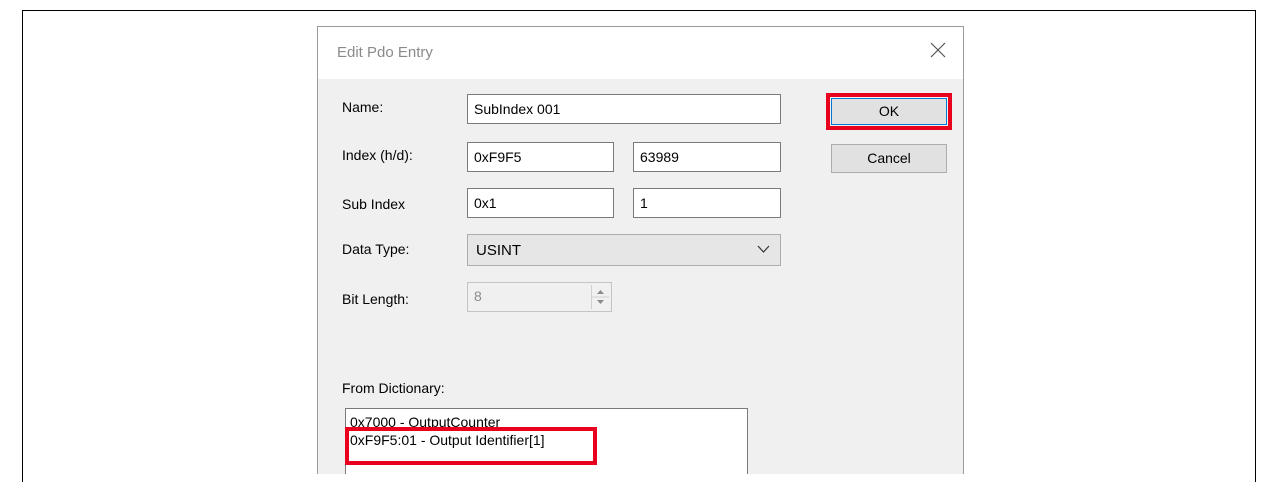  I want to click on cancel-button: Cancel, so click(889, 158).